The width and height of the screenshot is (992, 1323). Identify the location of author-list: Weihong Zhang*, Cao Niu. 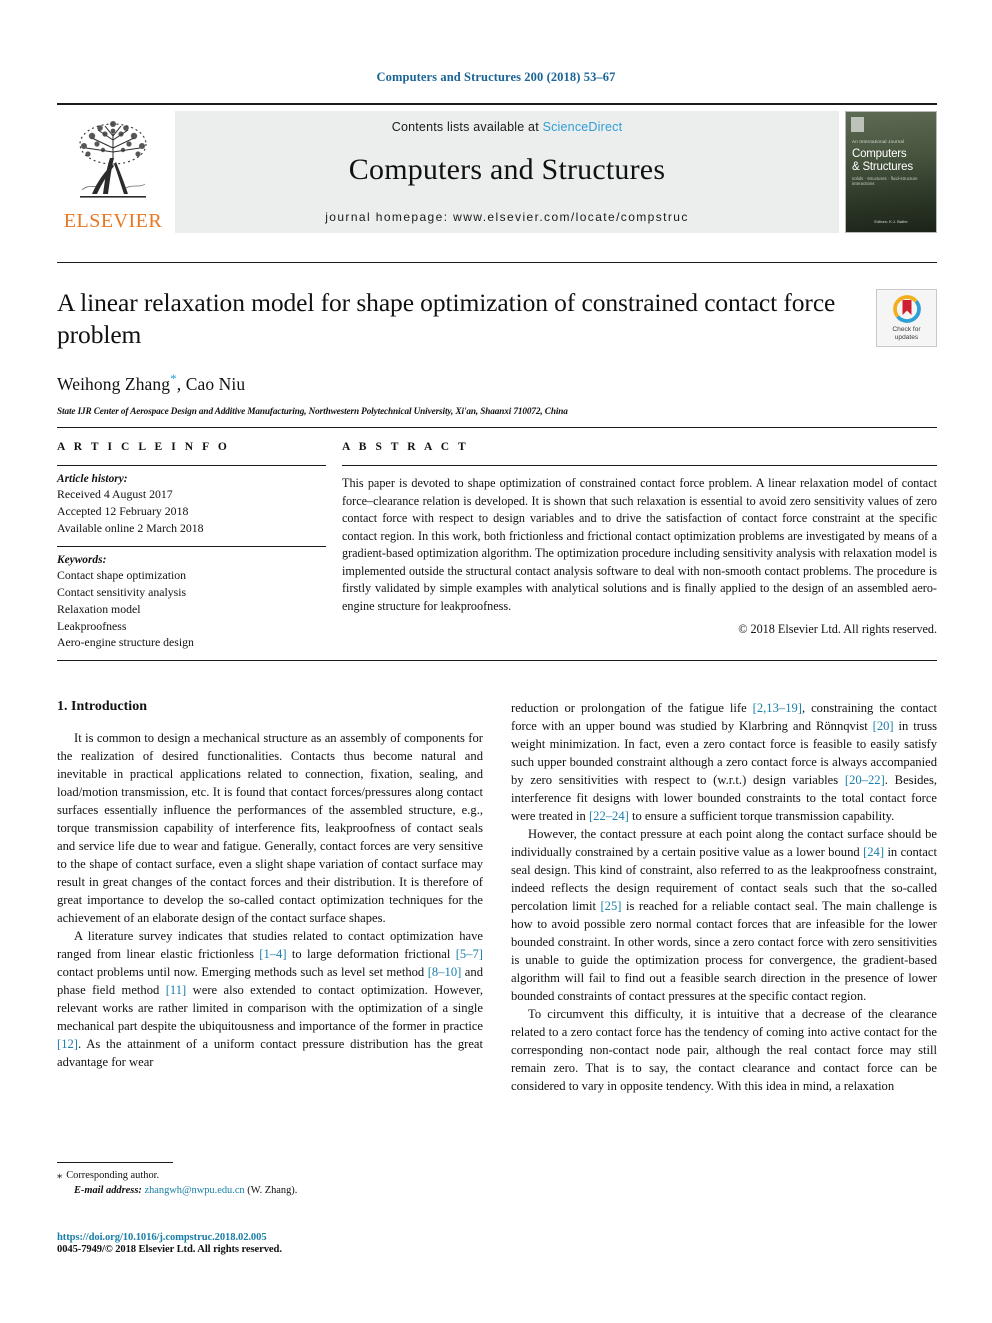
(497, 383).